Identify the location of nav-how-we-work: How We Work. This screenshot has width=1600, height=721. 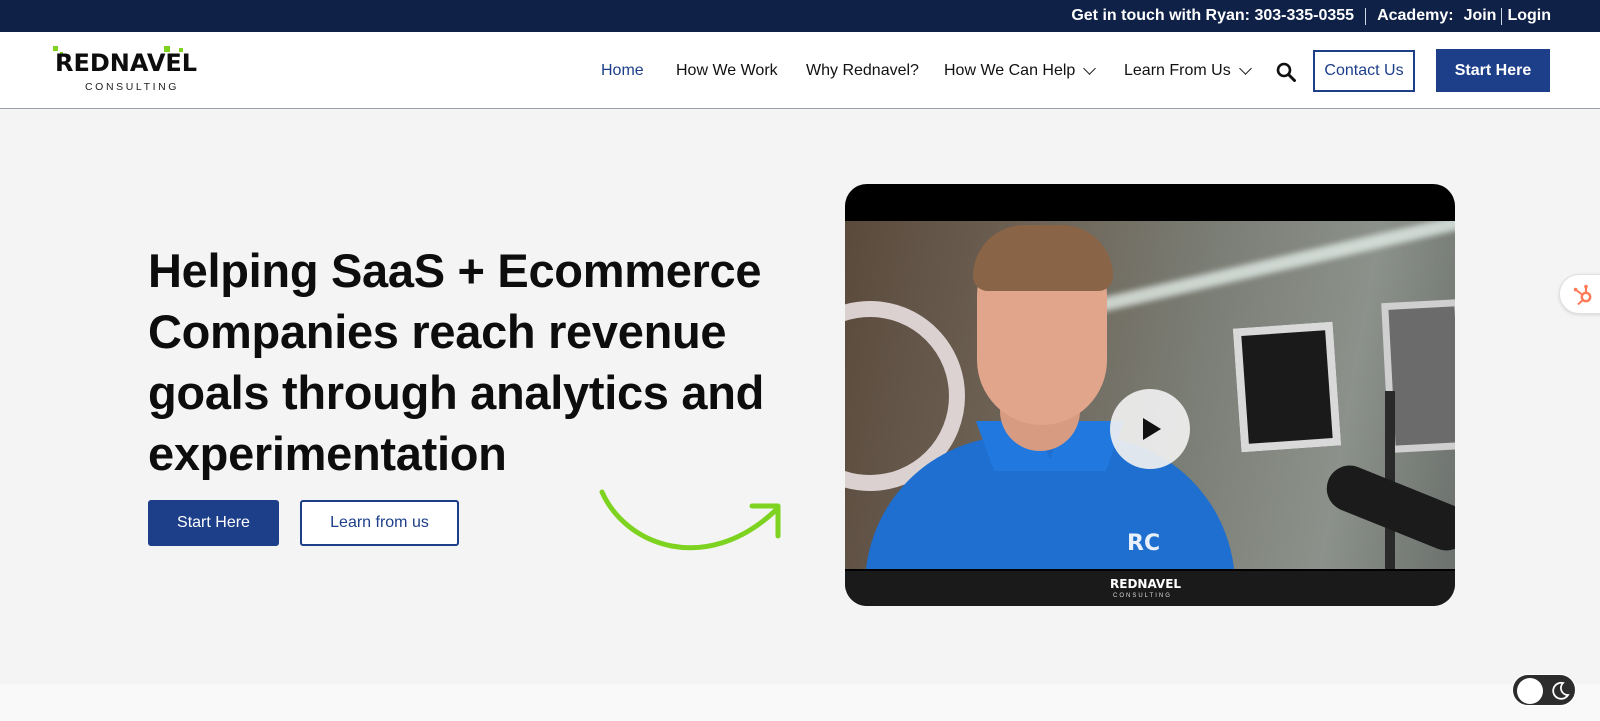
(727, 71).